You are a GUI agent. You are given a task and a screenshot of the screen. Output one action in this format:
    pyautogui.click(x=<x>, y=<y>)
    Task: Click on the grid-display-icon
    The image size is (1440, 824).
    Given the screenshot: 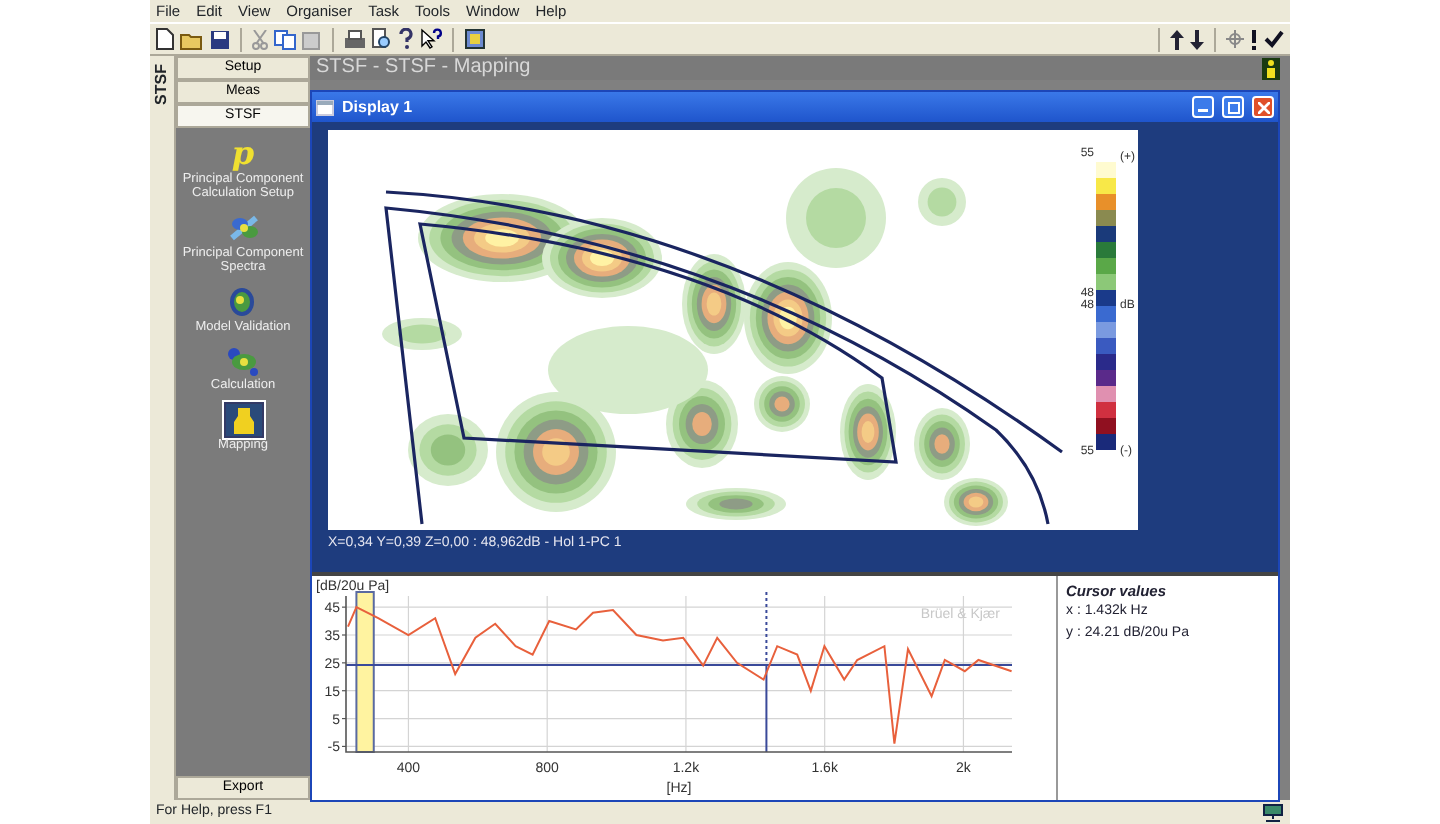 What is the action you would take?
    pyautogui.click(x=475, y=39)
    